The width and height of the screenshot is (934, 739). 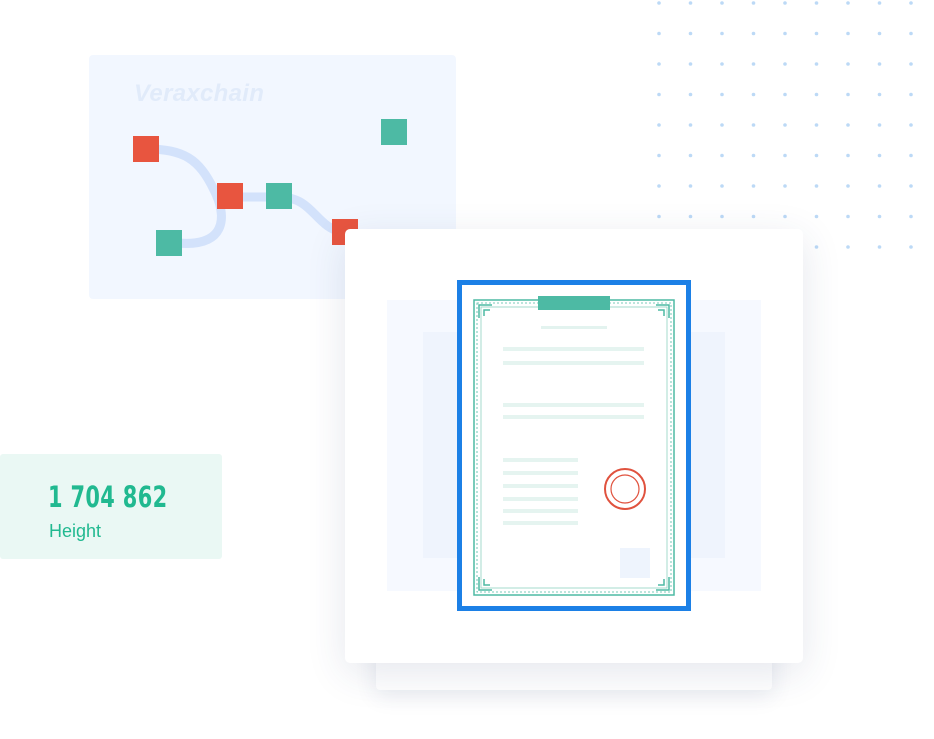 I want to click on block-height-label: Height, so click(x=75, y=531).